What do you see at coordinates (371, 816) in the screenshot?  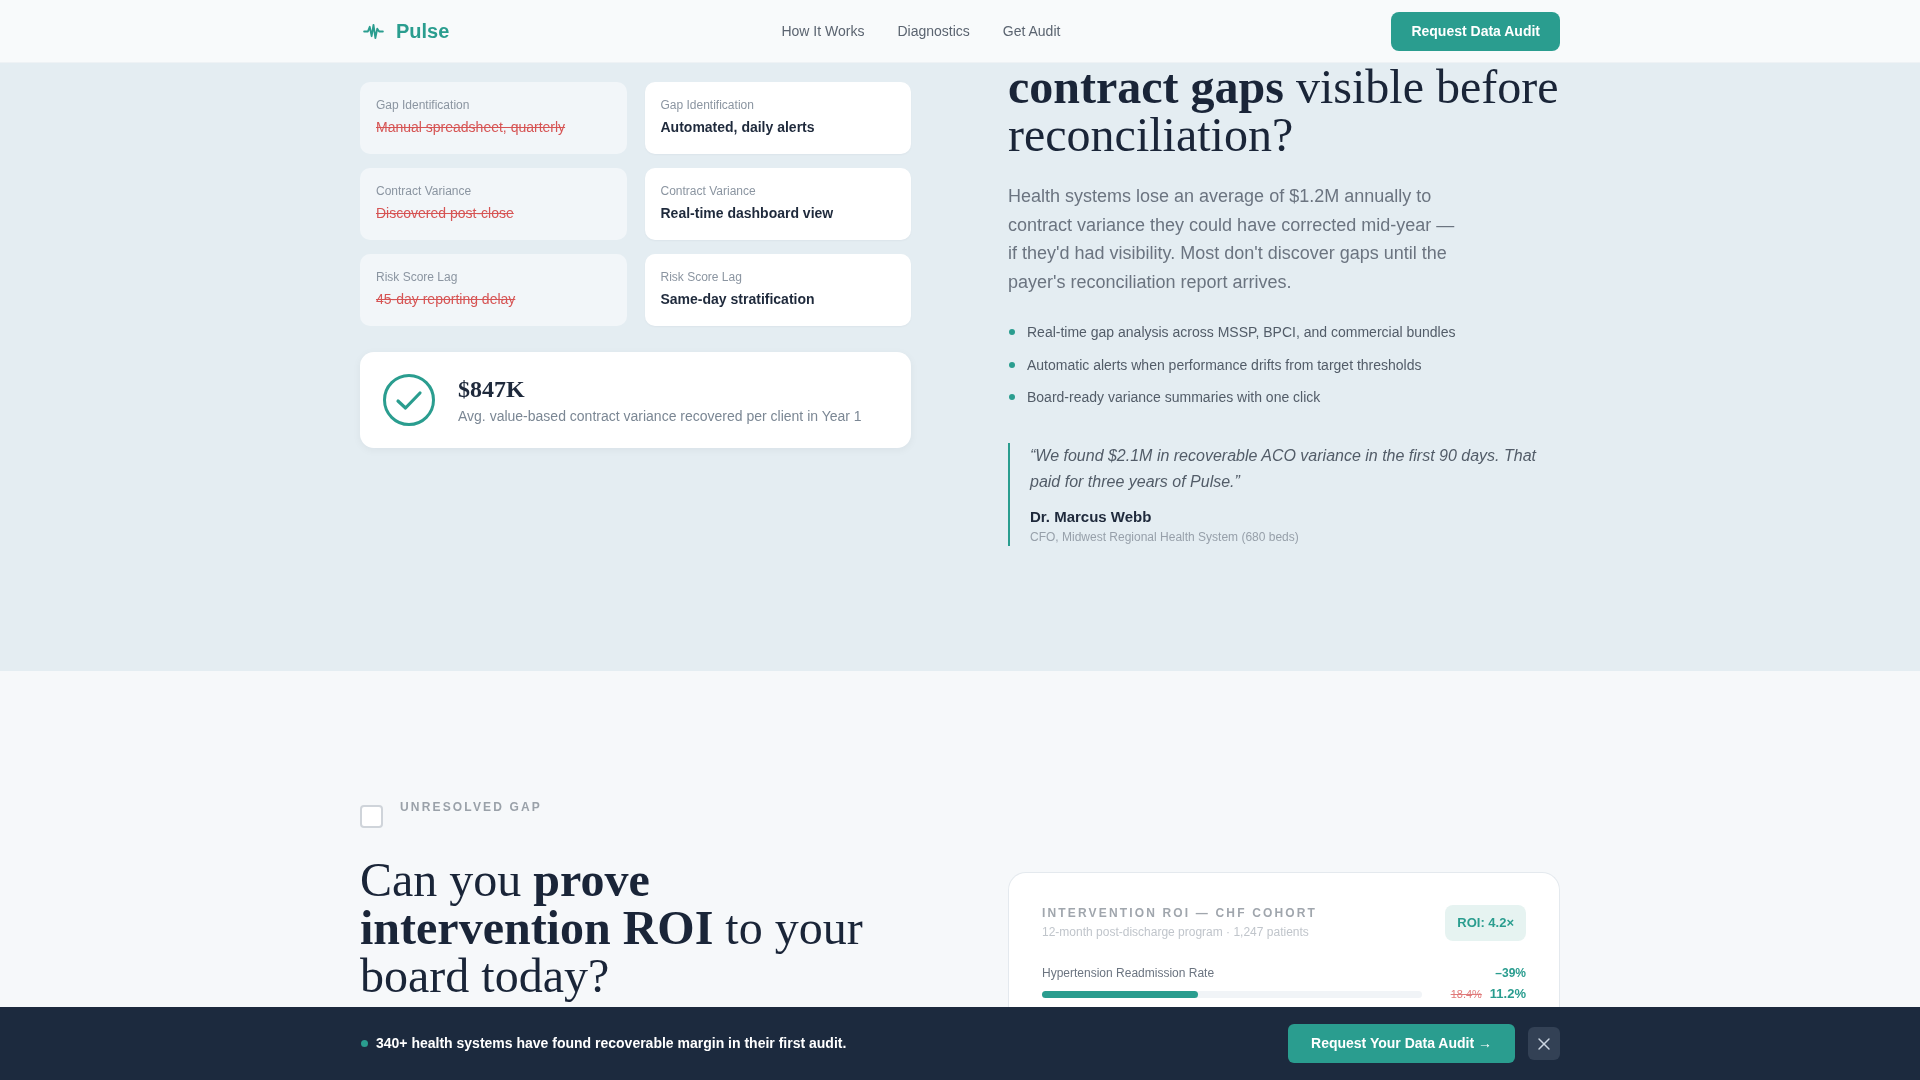 I see `checkbox` at bounding box center [371, 816].